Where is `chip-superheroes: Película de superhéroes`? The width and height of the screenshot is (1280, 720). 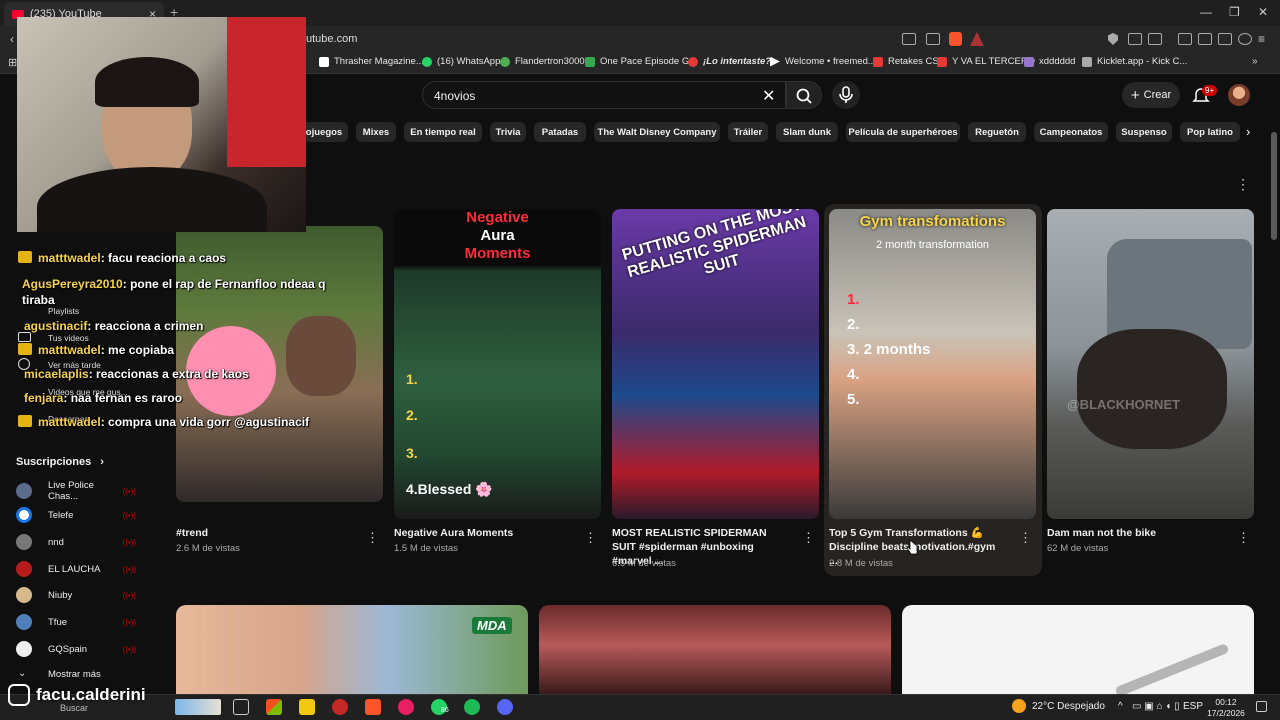
chip-superheroes: Película de superhéroes is located at coordinates (903, 132).